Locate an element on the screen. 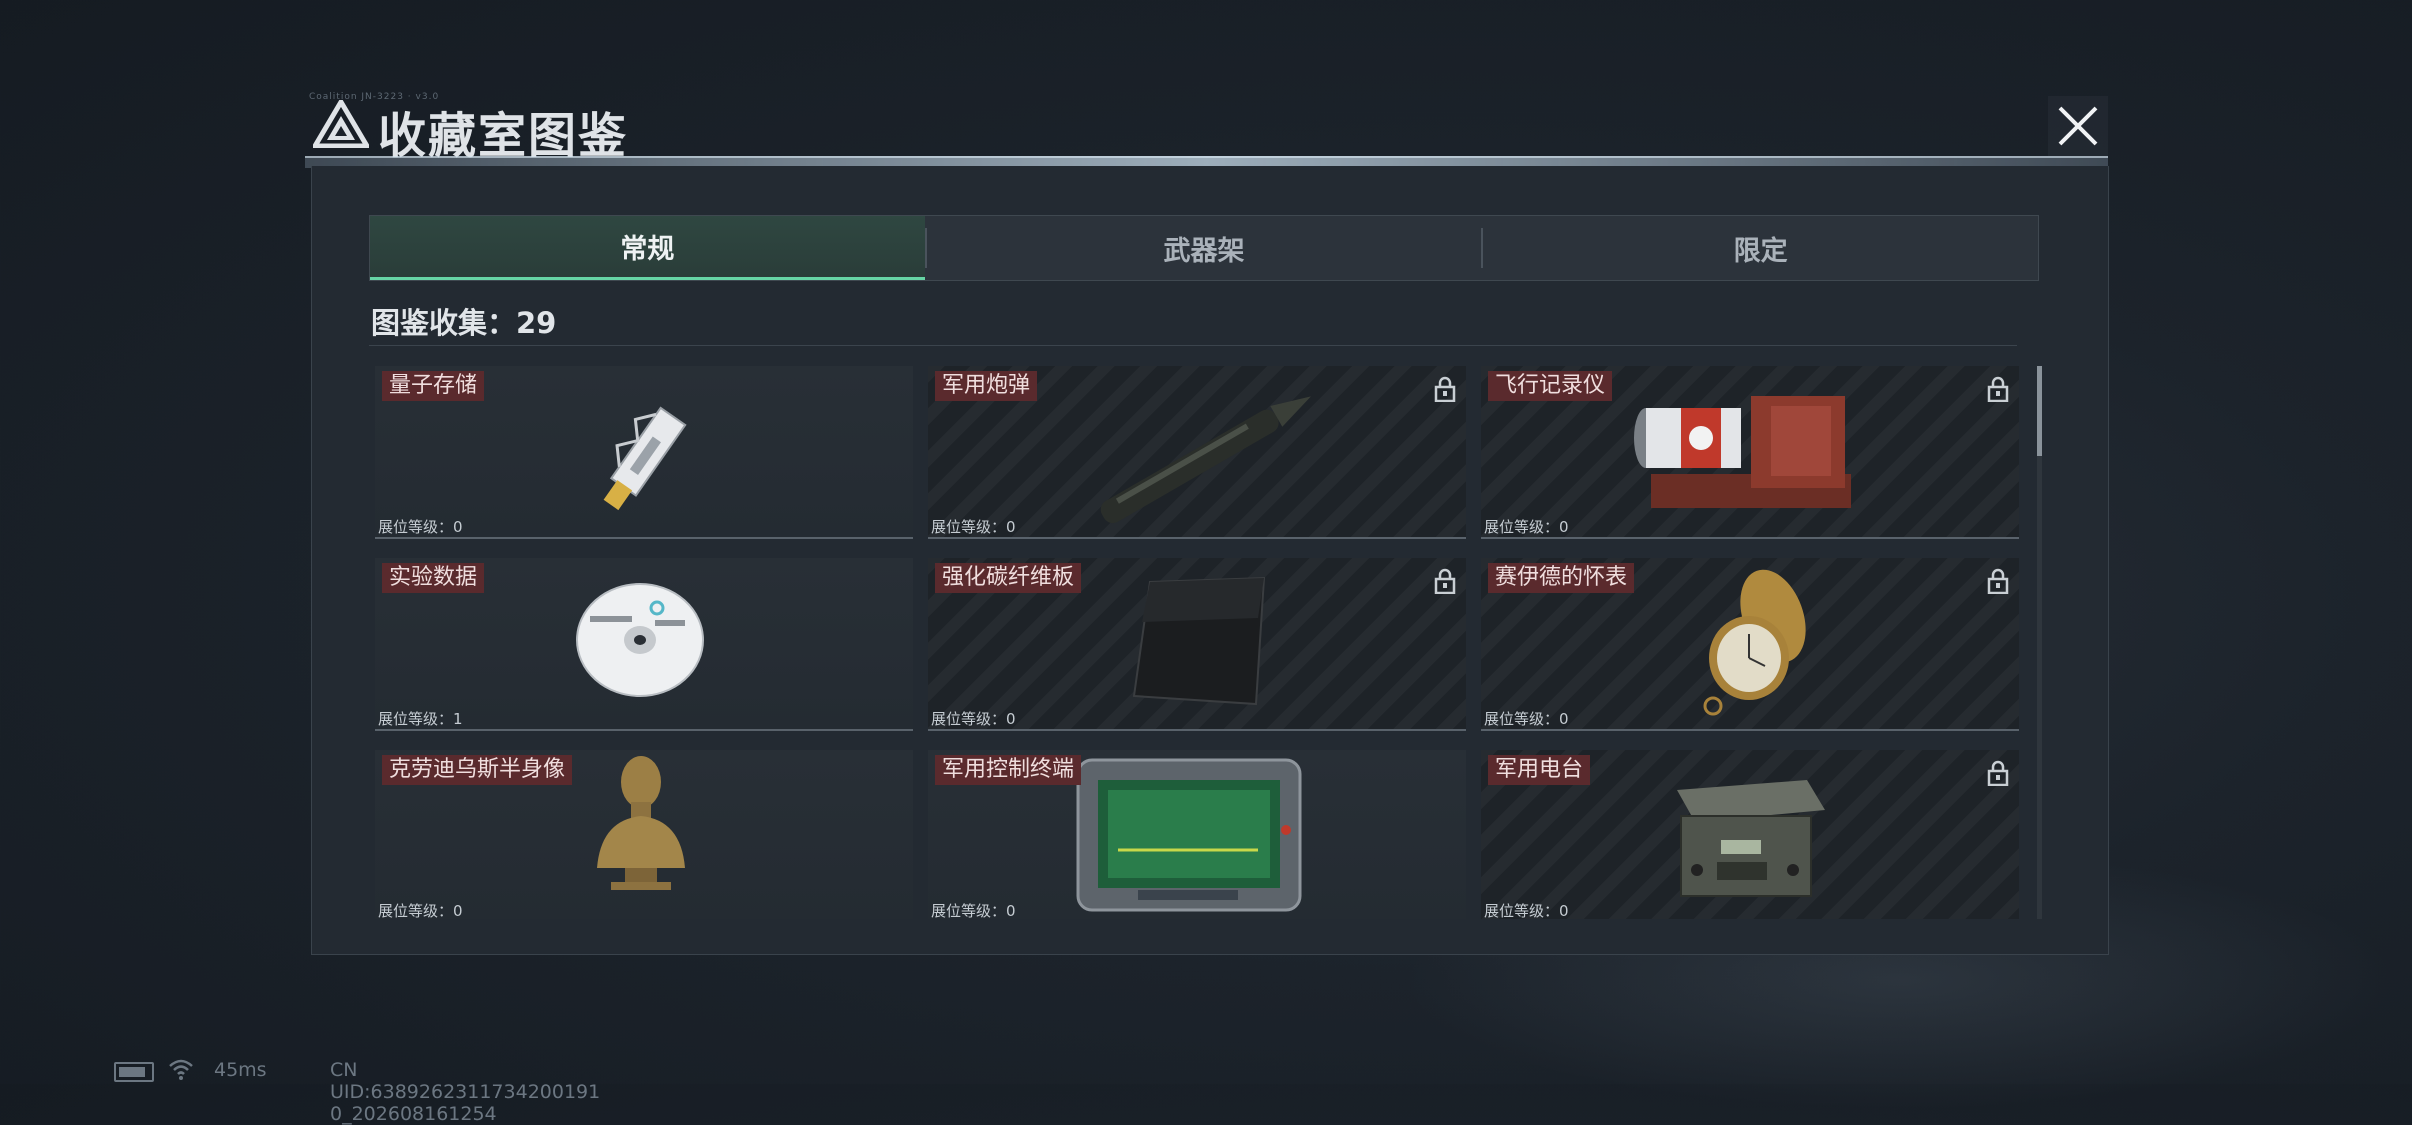  tab-regular: 常规 is located at coordinates (647, 248).